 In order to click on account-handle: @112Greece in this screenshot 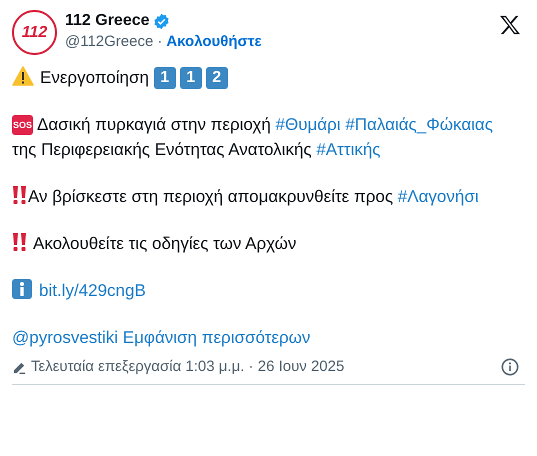, I will do `click(109, 42)`.